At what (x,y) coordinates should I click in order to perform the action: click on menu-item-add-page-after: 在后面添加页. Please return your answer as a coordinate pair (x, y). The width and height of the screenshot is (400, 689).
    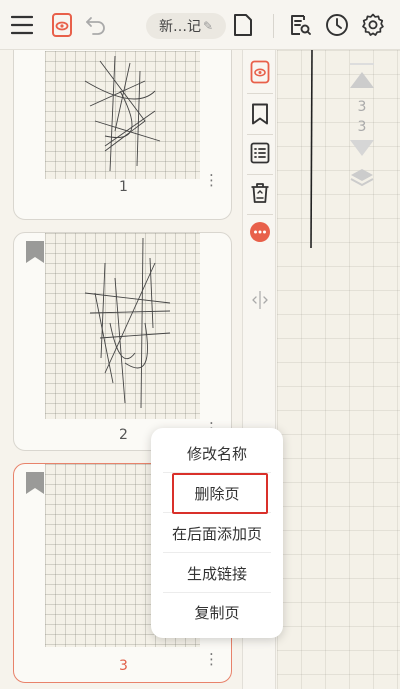
    Looking at the image, I should click on (217, 533).